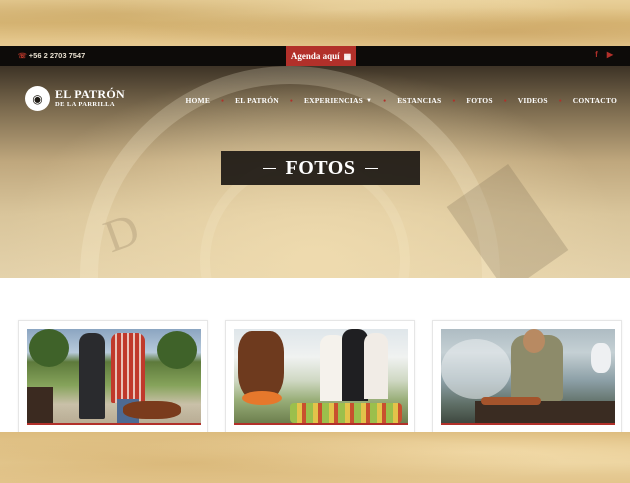 This screenshot has width=630, height=483. I want to click on roast-shape, so click(152, 410).